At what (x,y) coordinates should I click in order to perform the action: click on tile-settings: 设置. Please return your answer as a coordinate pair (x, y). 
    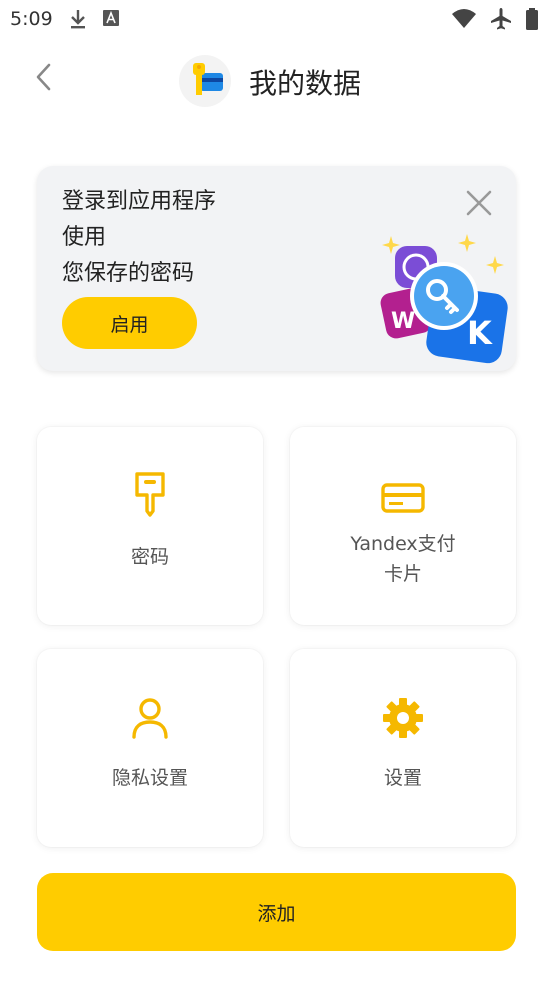
    Looking at the image, I should click on (403, 748).